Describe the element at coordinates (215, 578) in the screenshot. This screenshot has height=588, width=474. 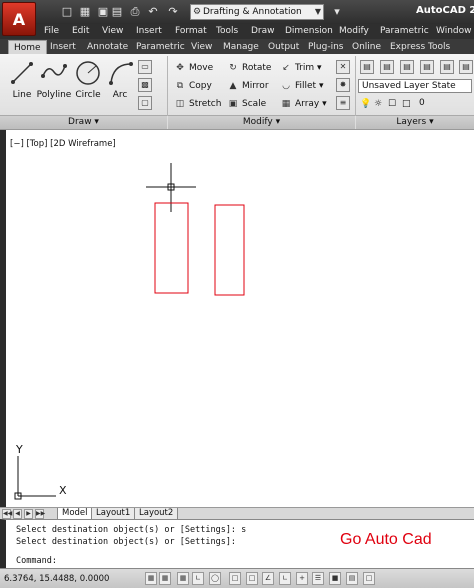
I see `polar-tracking-icon: ◯` at that location.